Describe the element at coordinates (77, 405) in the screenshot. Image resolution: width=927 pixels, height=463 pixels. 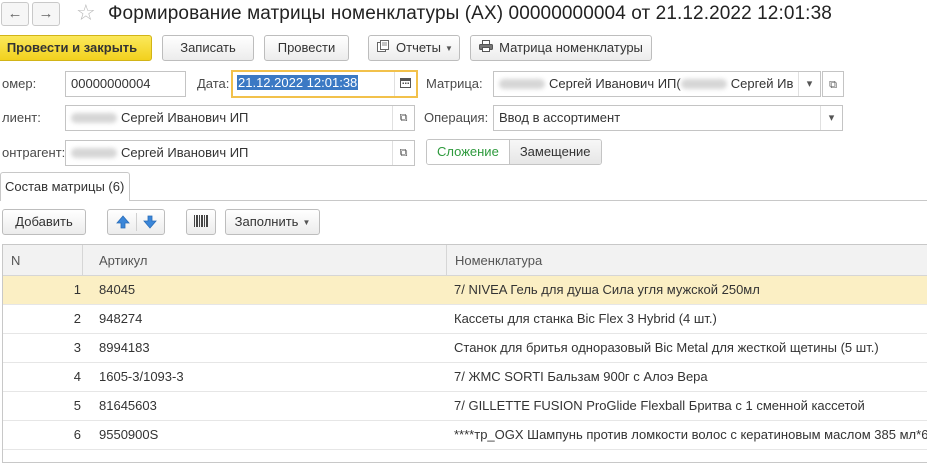
I see `row-number: 5` at that location.